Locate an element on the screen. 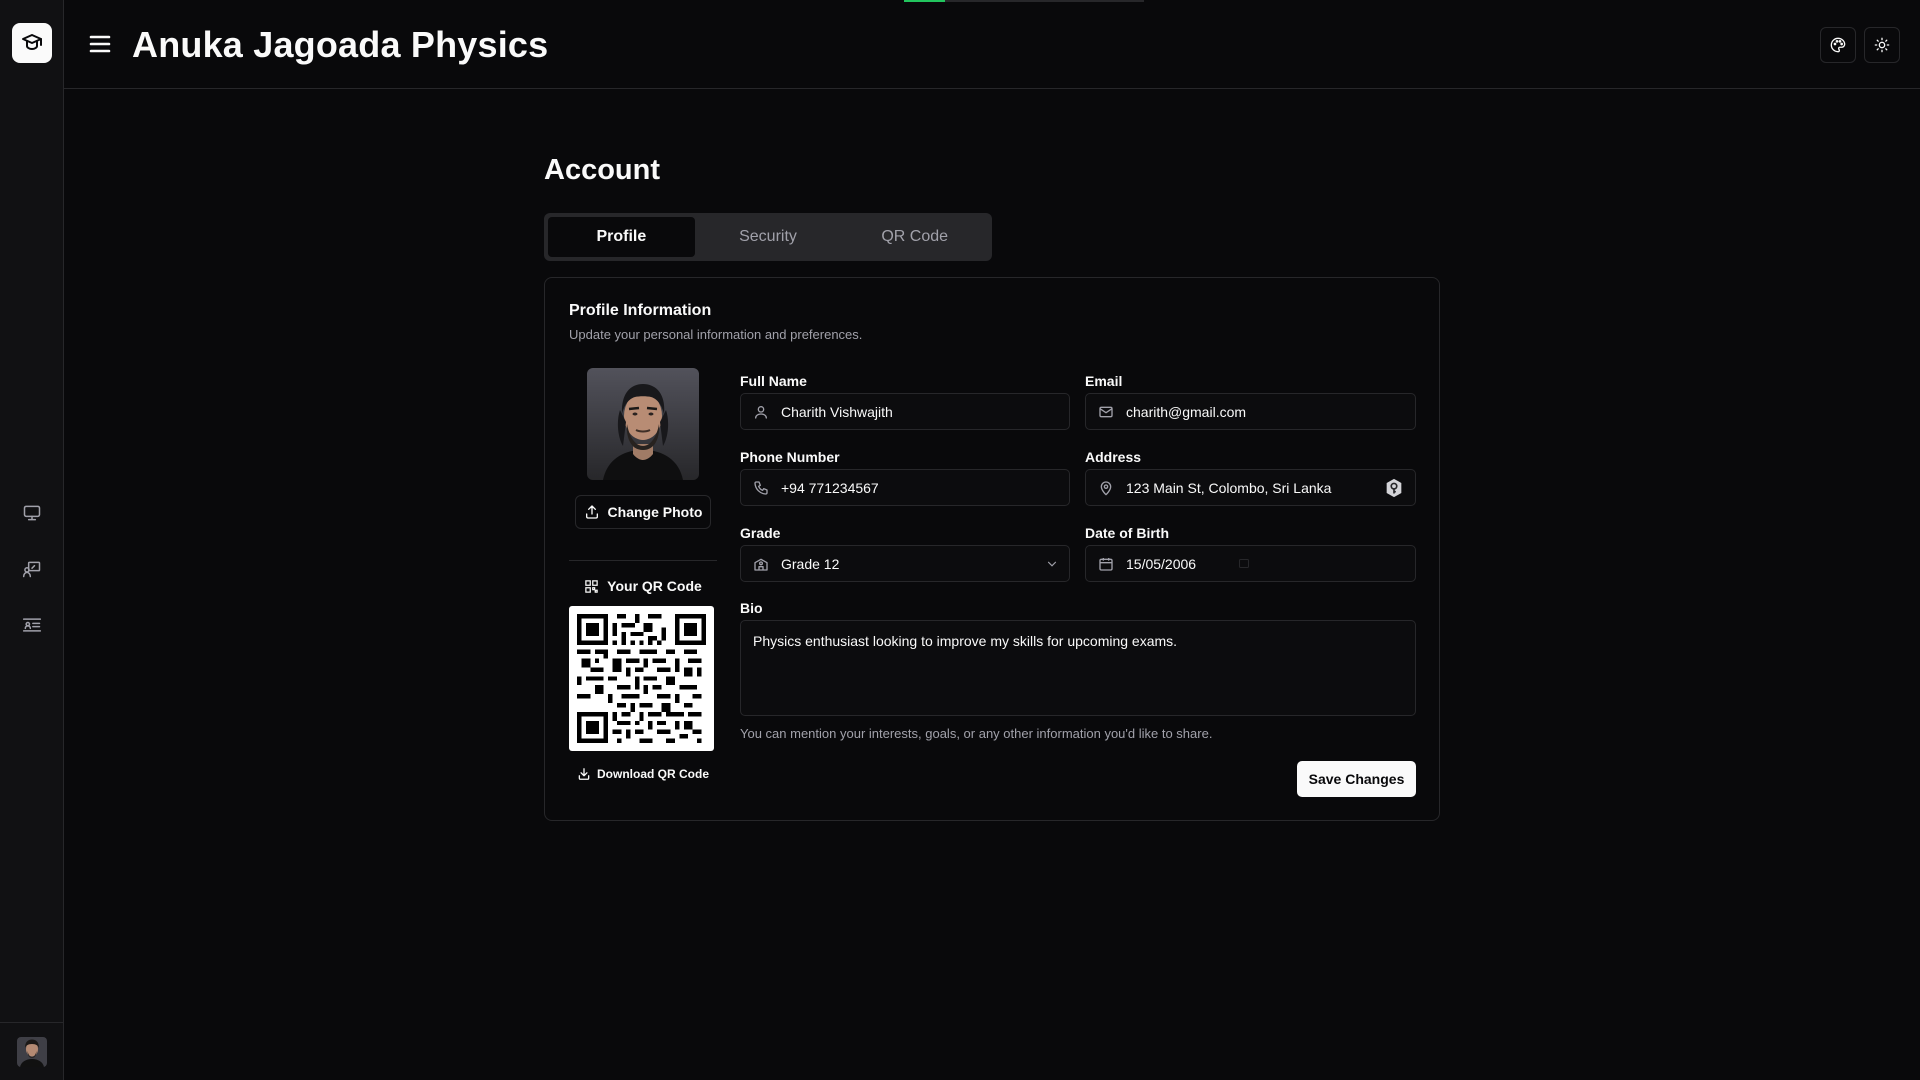  phone-value: +94 771234567 is located at coordinates (830, 487).